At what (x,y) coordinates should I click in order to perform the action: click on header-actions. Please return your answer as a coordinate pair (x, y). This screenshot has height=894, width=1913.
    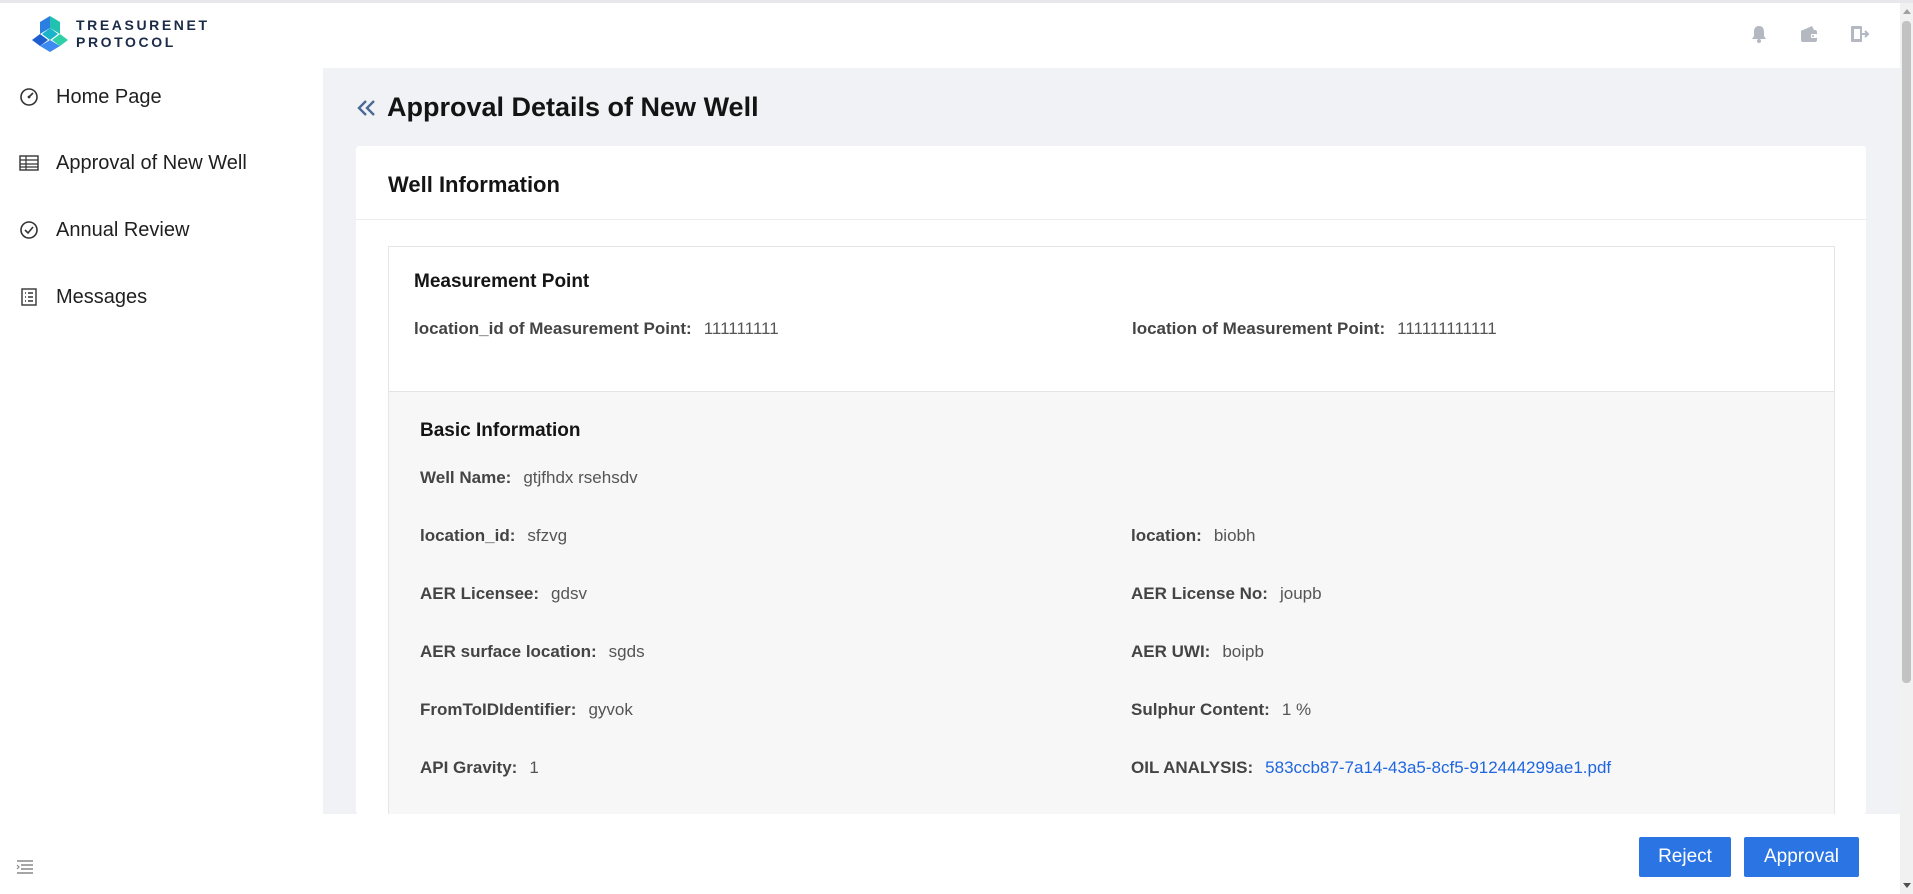
    Looking at the image, I should click on (1809, 34).